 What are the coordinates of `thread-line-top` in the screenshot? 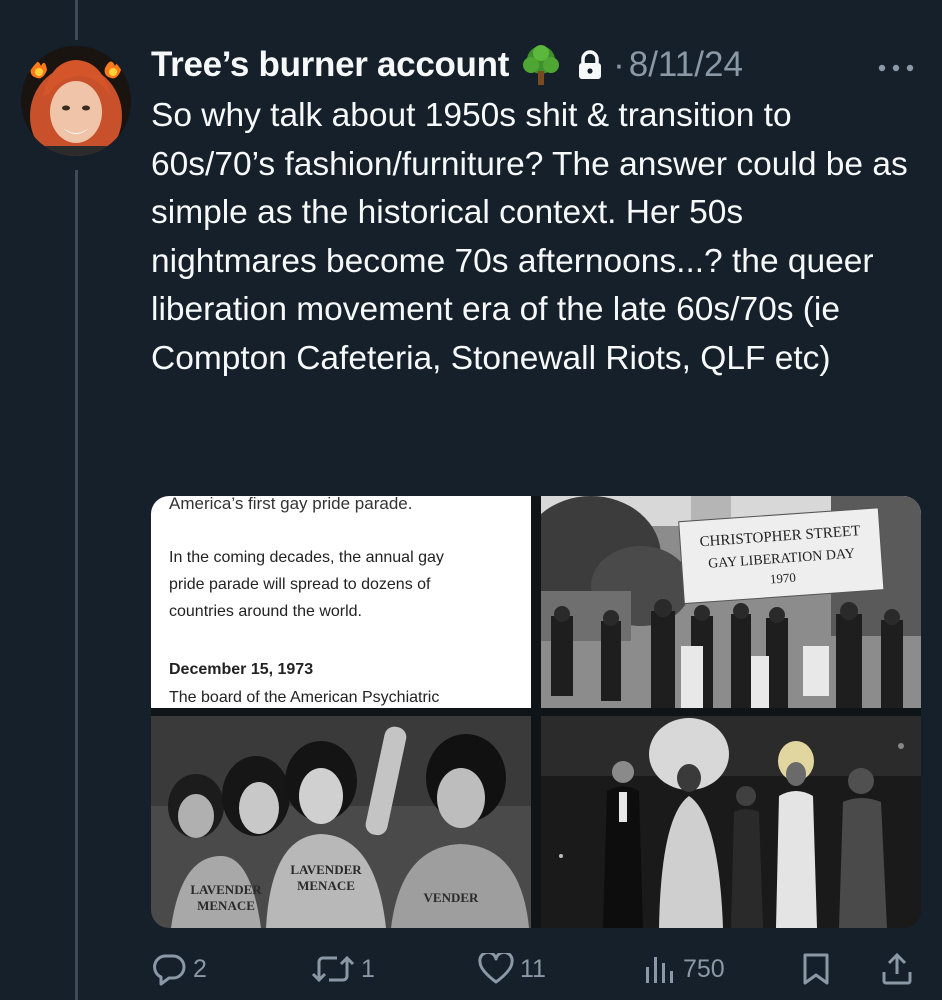 It's located at (76, 20).